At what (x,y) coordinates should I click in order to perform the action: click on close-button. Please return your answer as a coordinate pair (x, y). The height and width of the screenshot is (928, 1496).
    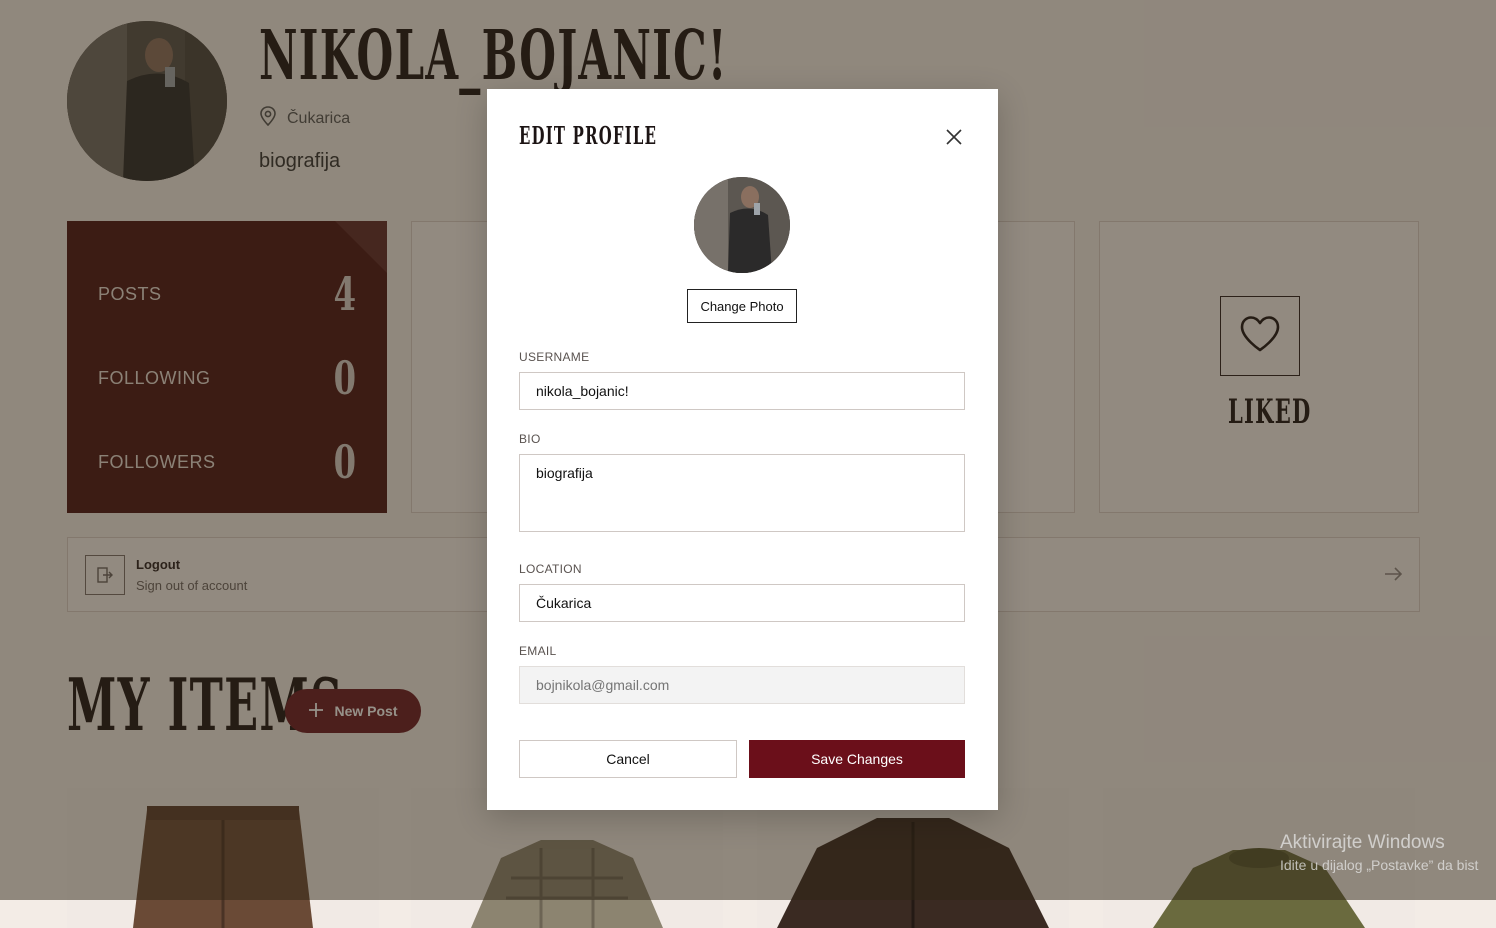
    Looking at the image, I should click on (954, 137).